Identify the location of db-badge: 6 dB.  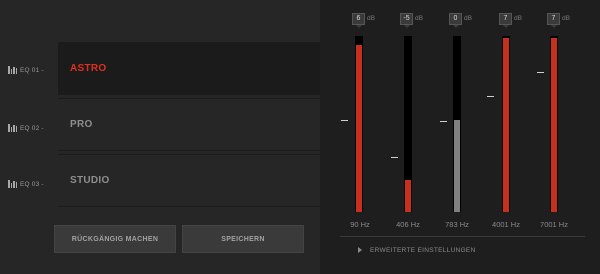
(363, 20).